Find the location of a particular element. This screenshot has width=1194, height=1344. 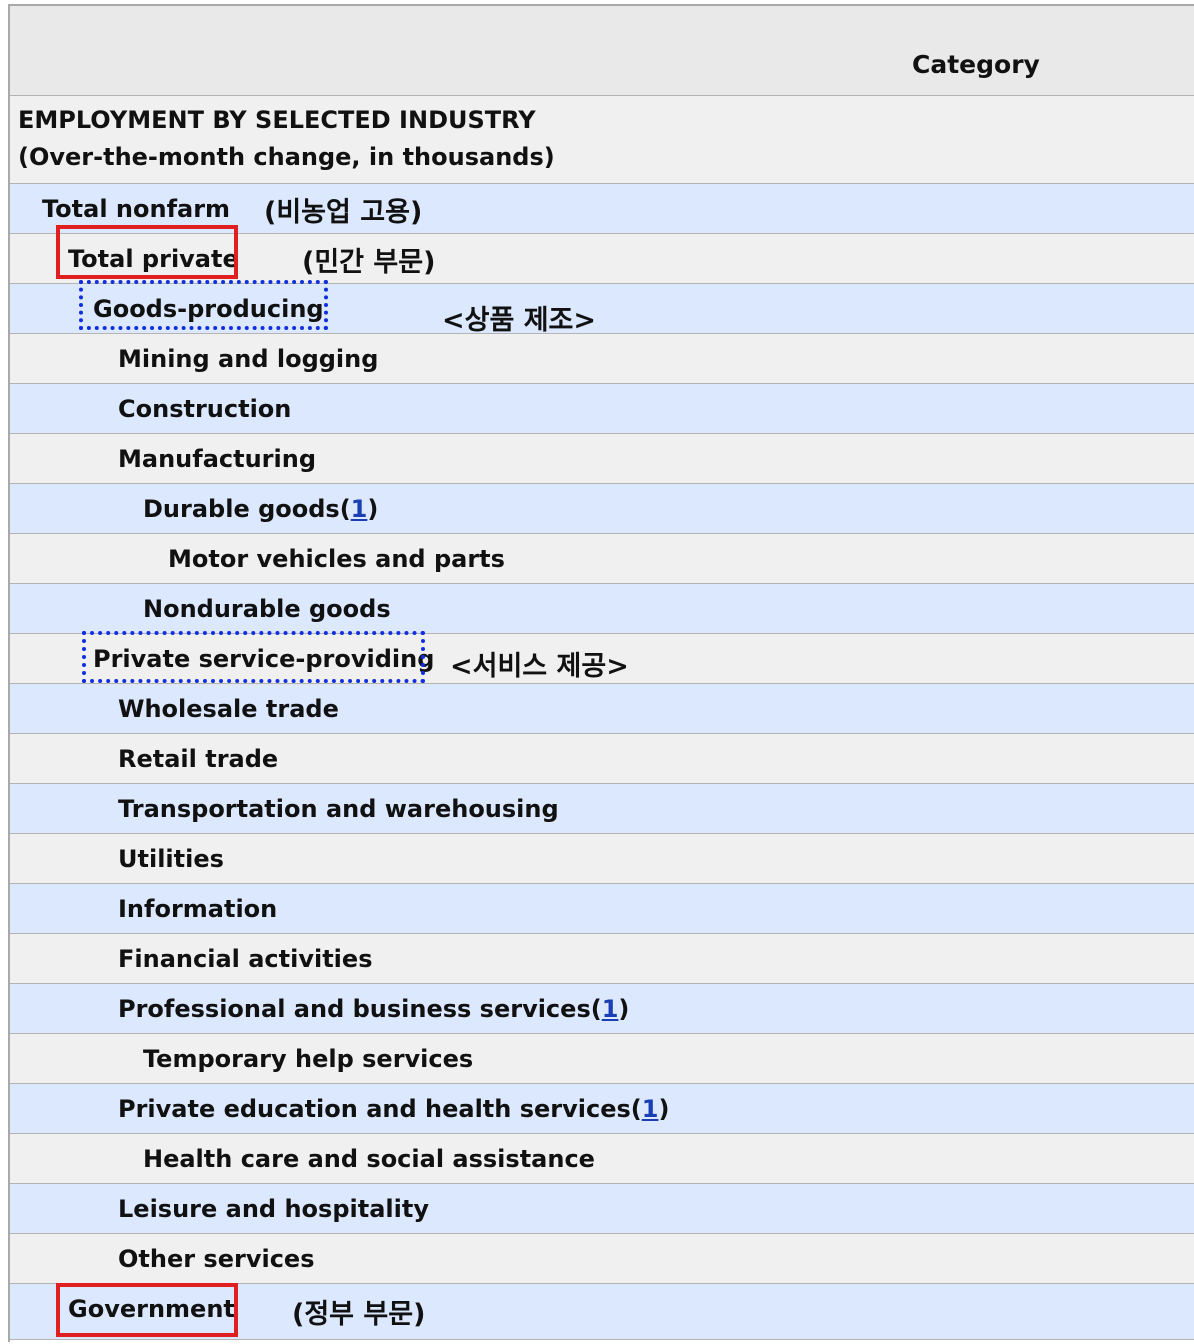

category-column-header: Category is located at coordinates (976, 64).